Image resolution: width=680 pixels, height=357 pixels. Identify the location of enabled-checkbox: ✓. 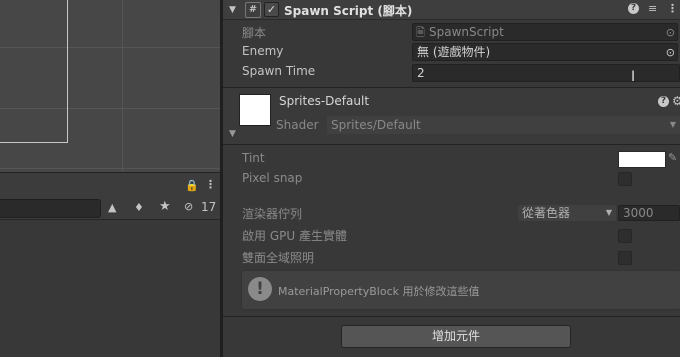
(271, 9).